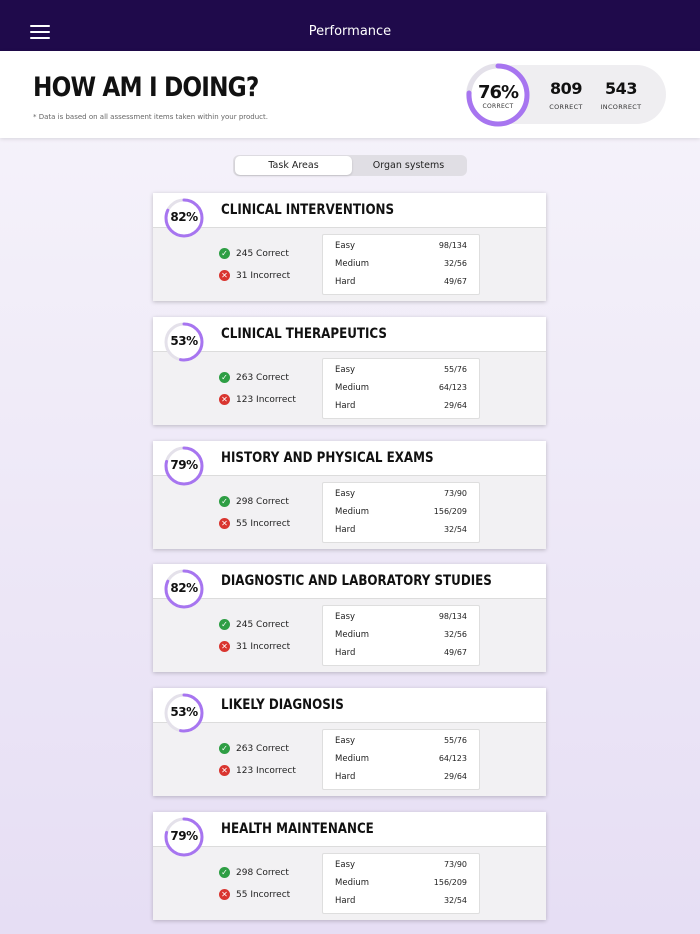 This screenshot has height=934, width=700. I want to click on category-percent: 79%, so click(184, 465).